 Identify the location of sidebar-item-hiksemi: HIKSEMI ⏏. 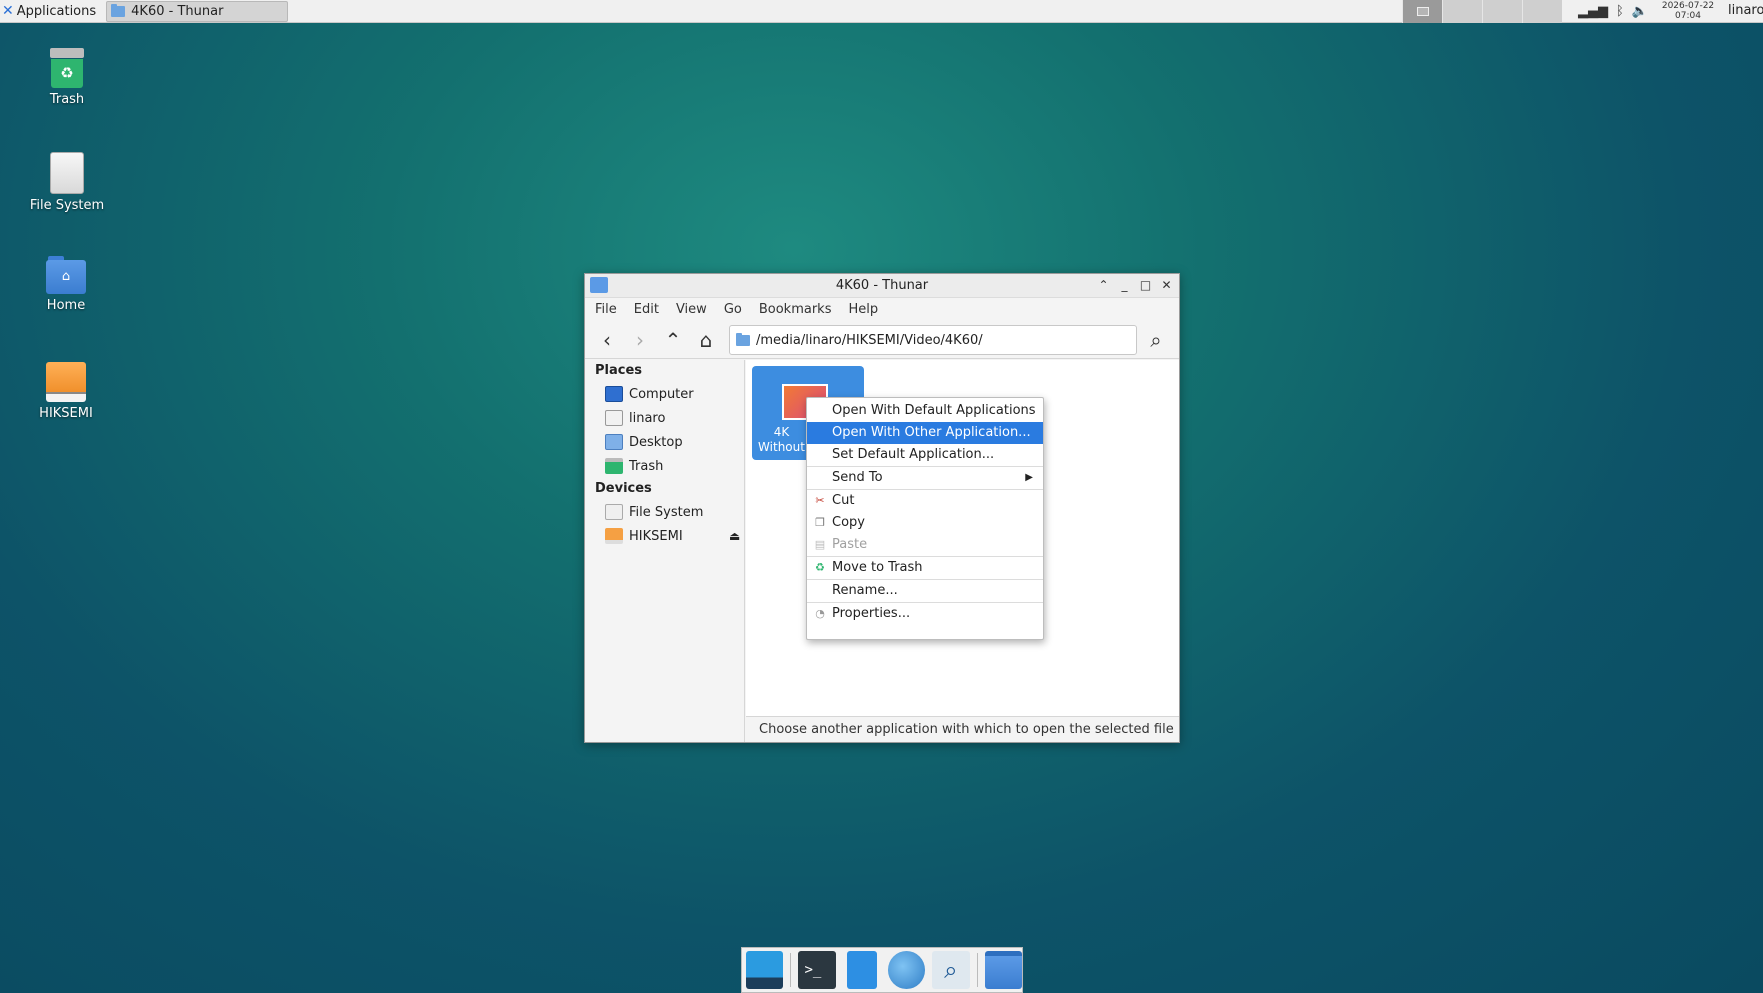
(664, 536).